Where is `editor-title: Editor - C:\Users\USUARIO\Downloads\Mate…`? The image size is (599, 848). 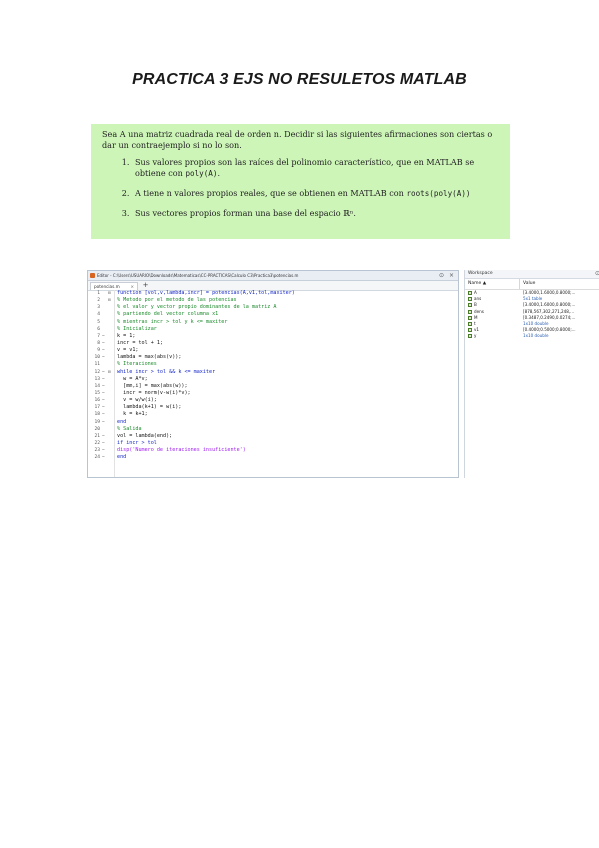
editor-title: Editor - C:\Users\USUARIO\Downloads\Mate… is located at coordinates (198, 275).